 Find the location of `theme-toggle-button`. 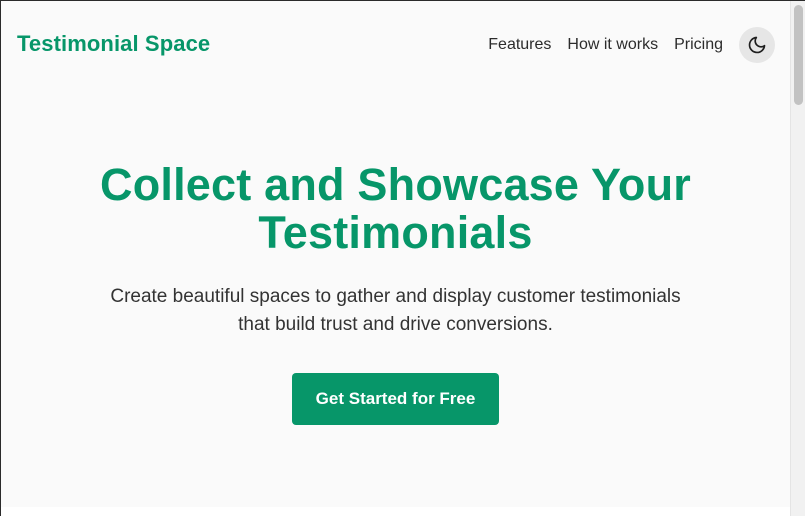

theme-toggle-button is located at coordinates (757, 45).